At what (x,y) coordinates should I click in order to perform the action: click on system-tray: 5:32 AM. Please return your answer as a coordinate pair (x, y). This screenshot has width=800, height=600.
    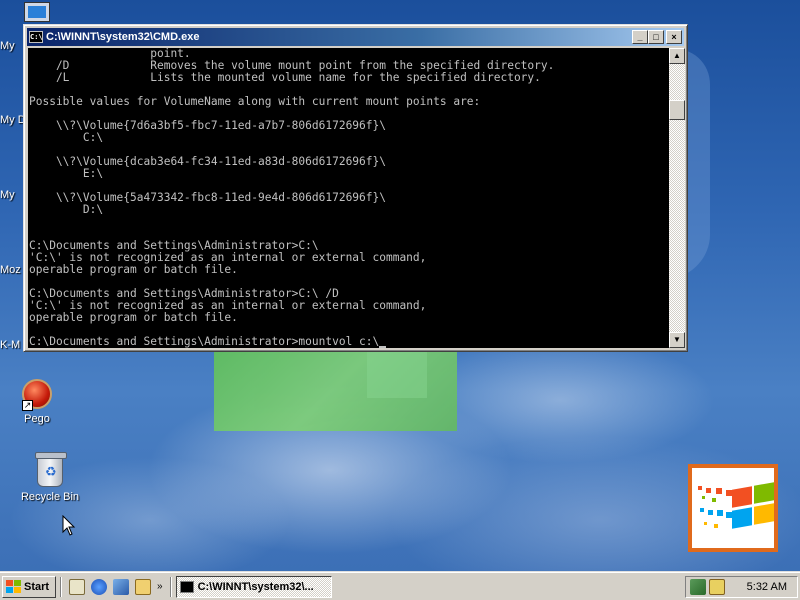
    Looking at the image, I should click on (741, 586).